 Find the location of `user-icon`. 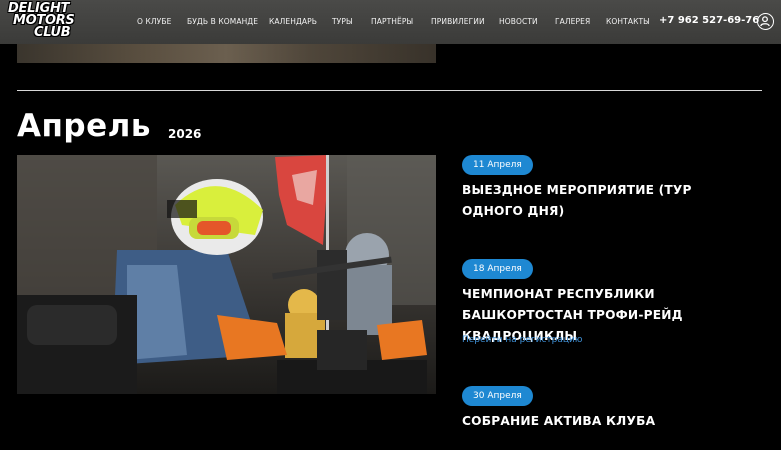

user-icon is located at coordinates (765, 21).